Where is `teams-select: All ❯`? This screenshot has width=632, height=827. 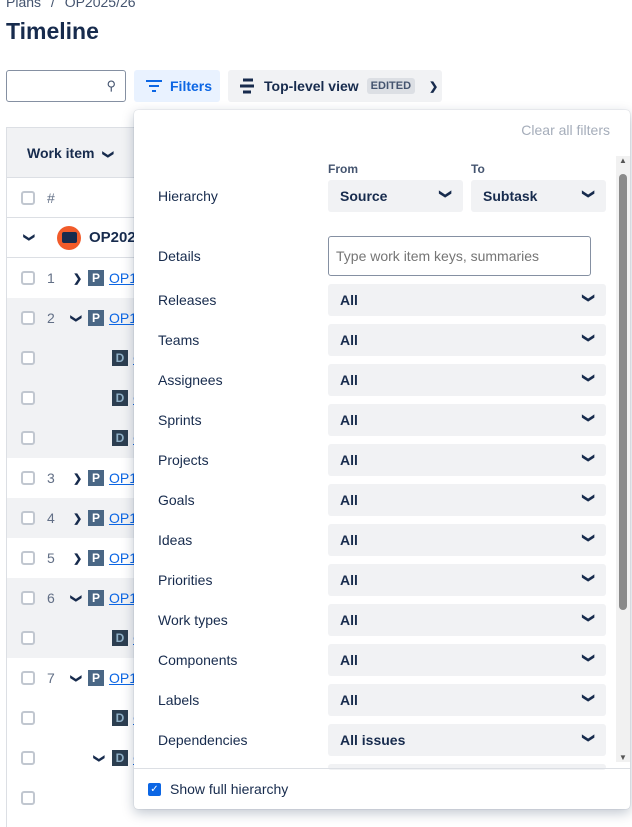
teams-select: All ❯ is located at coordinates (467, 340).